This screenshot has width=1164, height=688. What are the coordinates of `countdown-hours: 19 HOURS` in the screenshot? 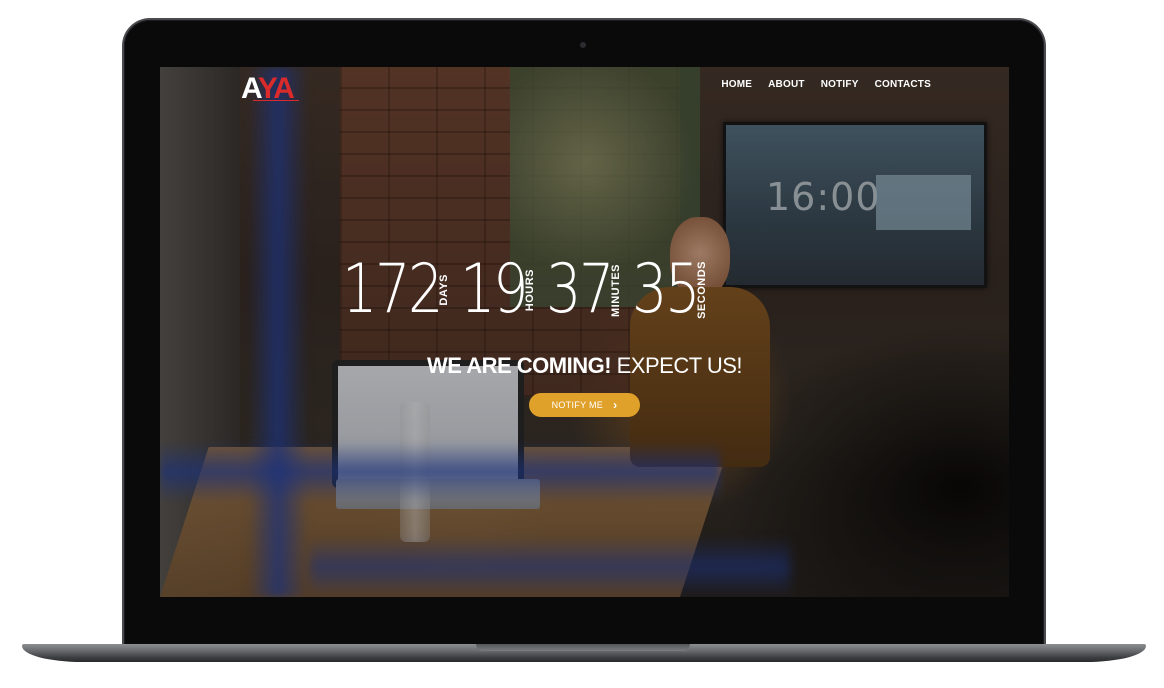 It's located at (498, 290).